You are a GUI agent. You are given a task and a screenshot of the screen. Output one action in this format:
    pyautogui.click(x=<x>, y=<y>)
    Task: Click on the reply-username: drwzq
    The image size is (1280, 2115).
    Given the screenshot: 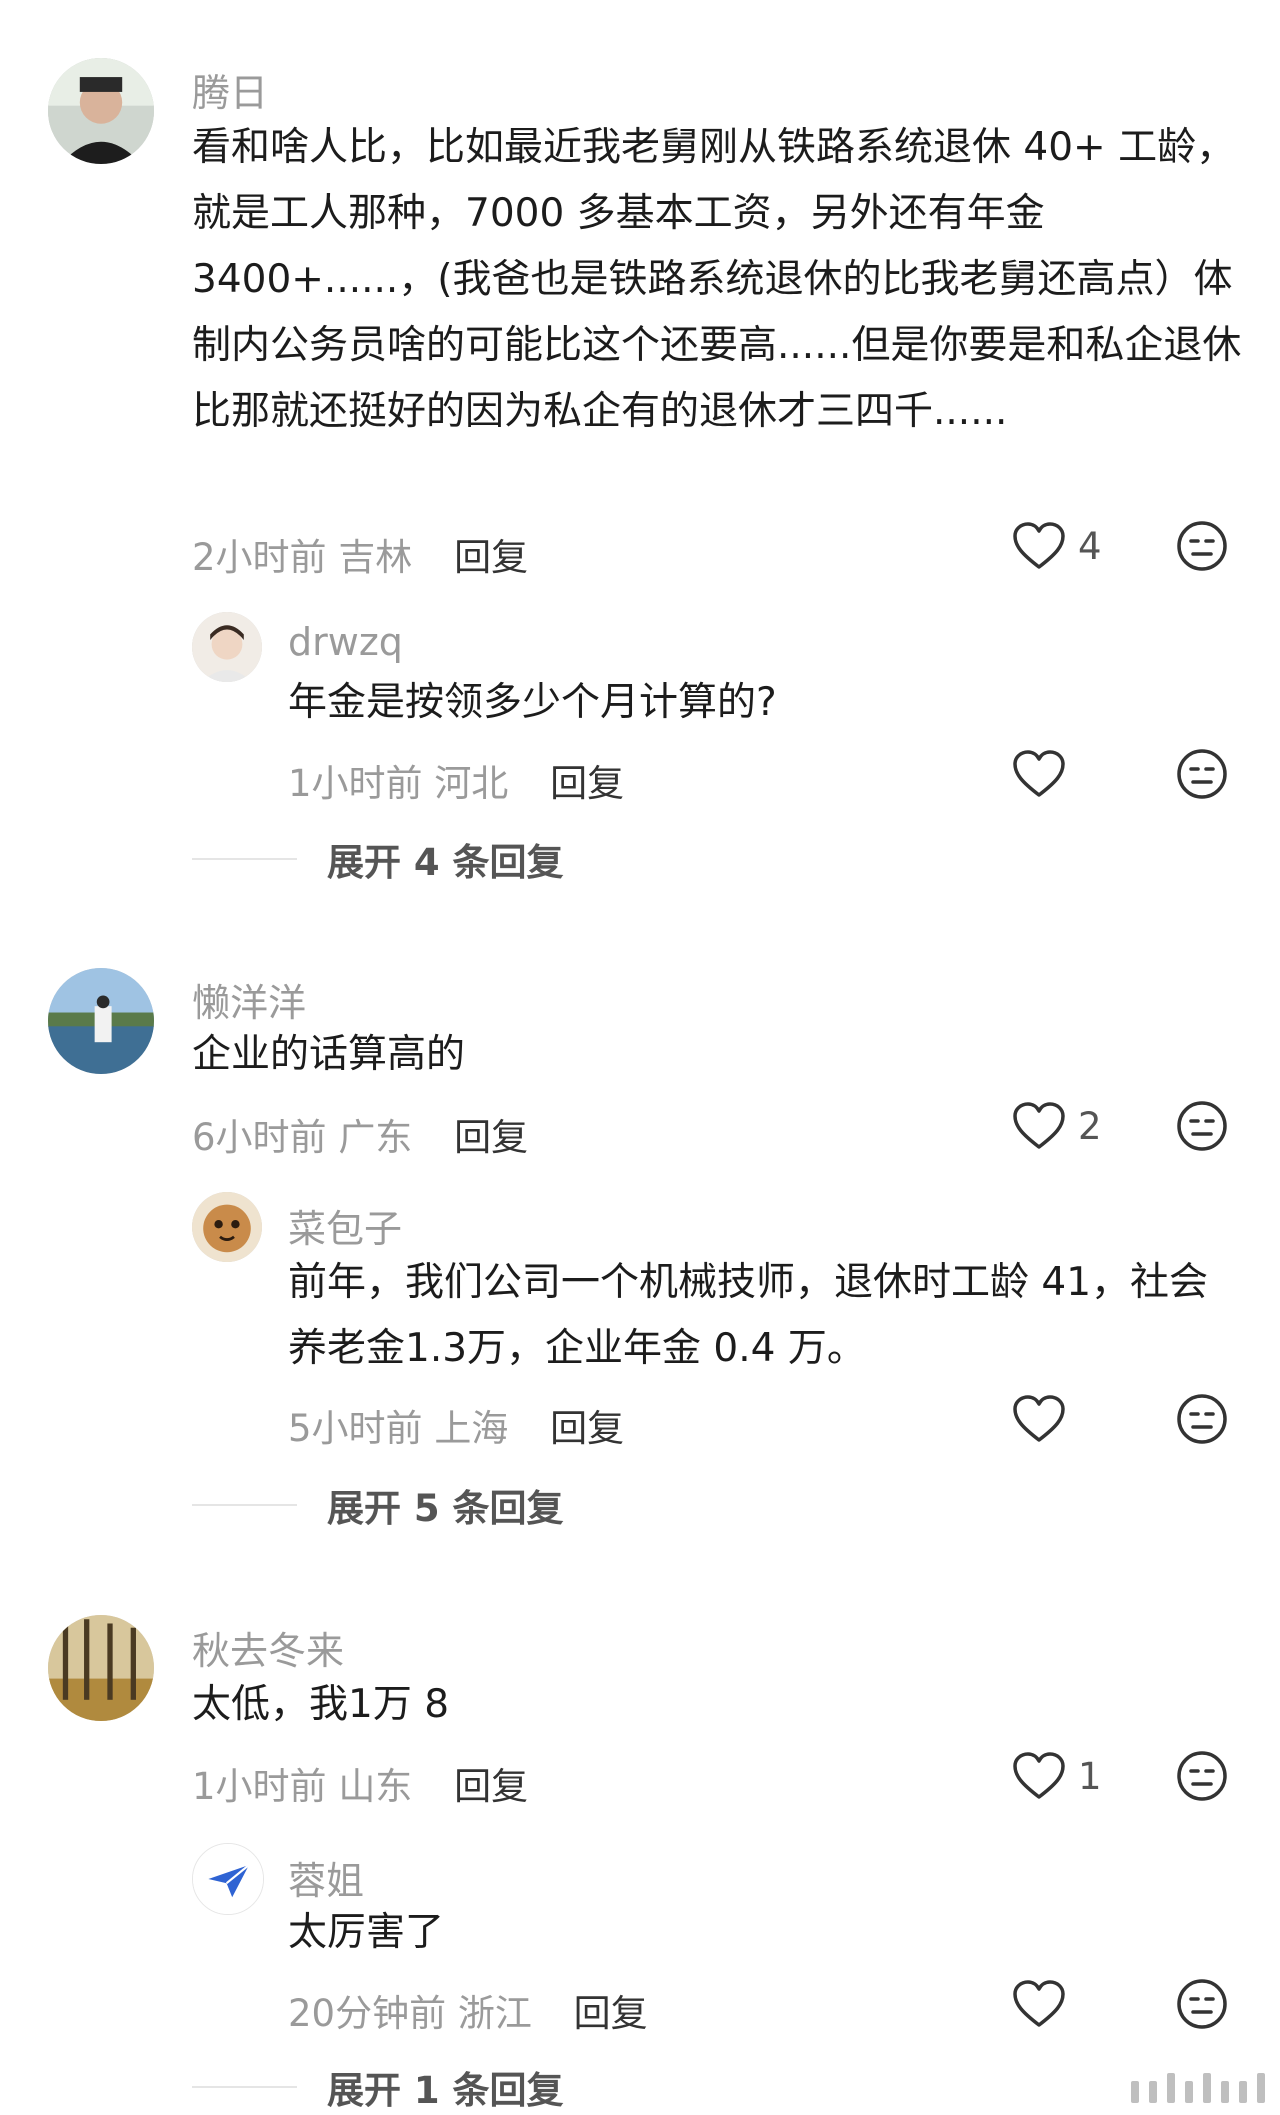 What is the action you would take?
    pyautogui.click(x=345, y=642)
    